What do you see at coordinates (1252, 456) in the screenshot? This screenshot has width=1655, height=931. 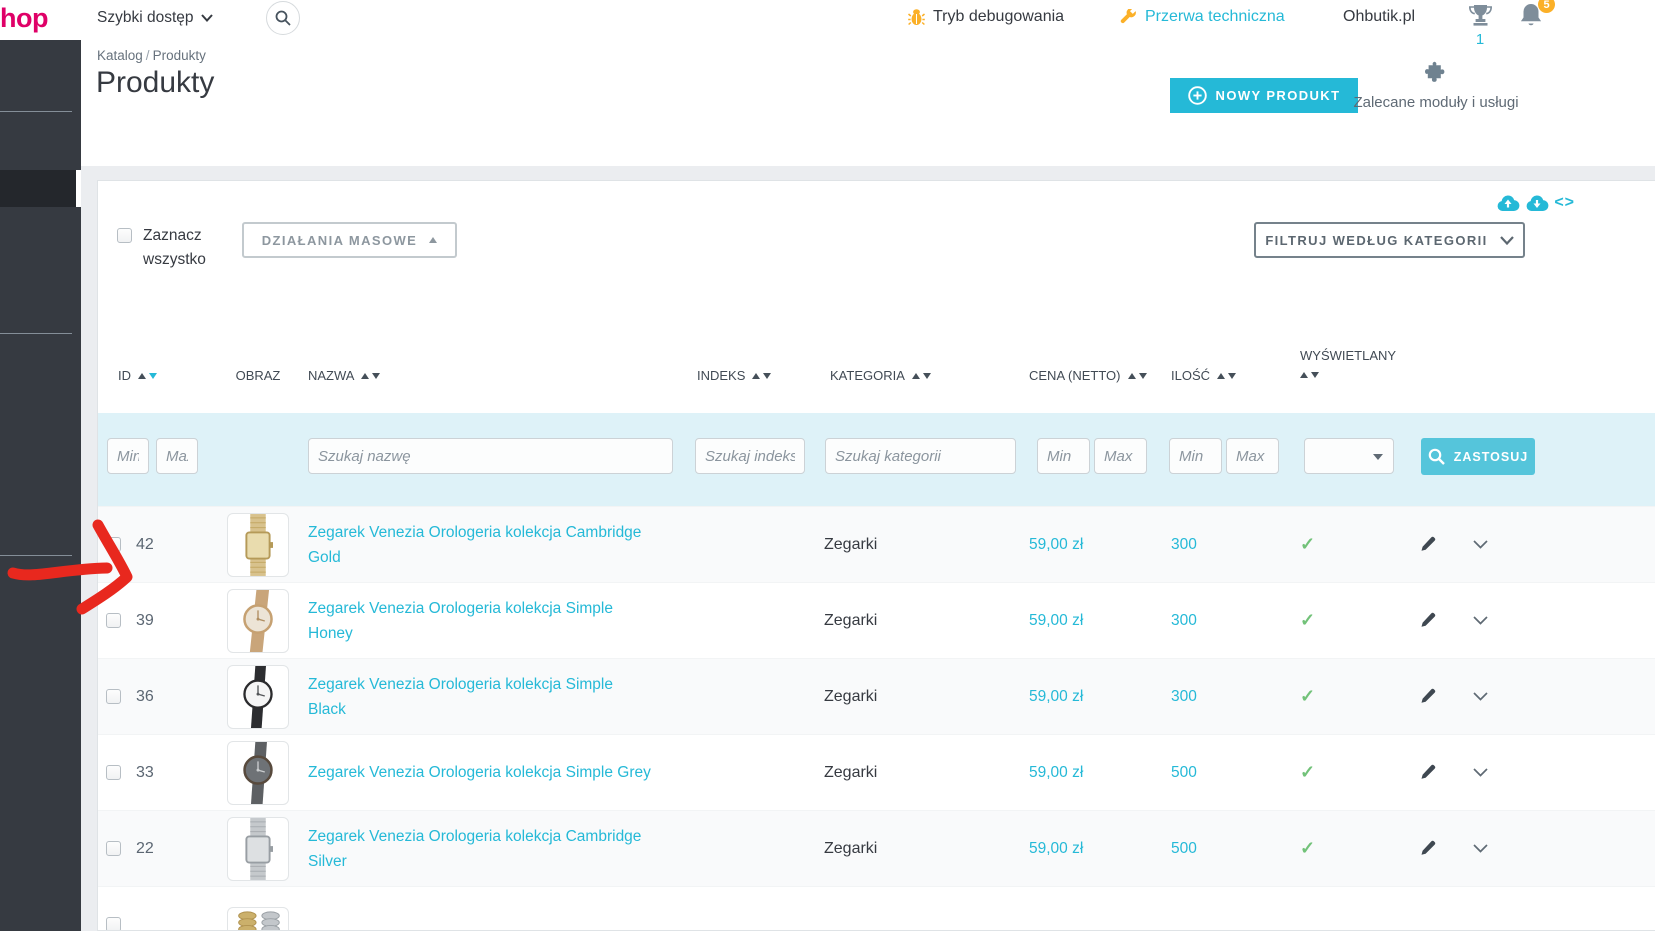 I see `filter-qty-max-input` at bounding box center [1252, 456].